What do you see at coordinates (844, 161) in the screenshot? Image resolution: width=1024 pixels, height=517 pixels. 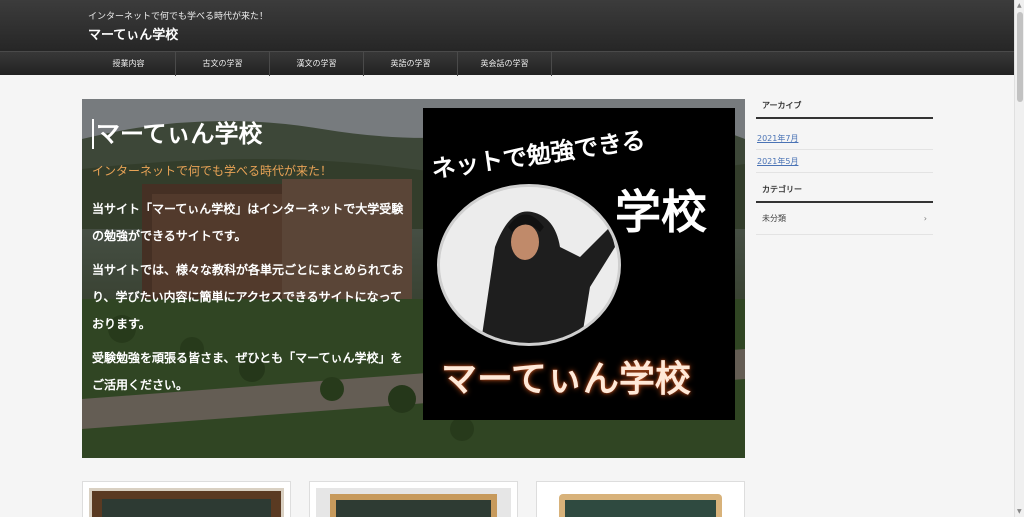 I see `archive-link-2021-05: 2021年5月` at bounding box center [844, 161].